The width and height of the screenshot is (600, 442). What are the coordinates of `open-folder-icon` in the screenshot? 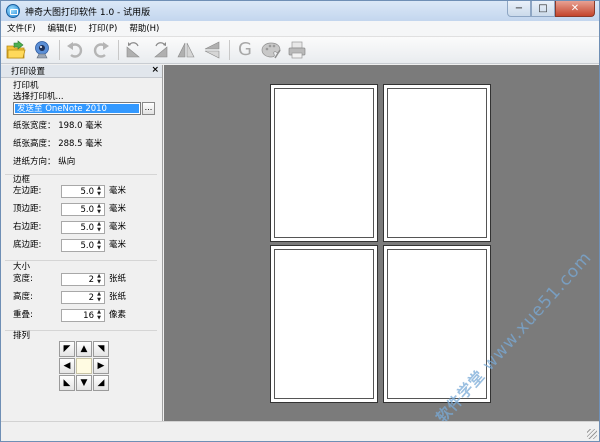 It's located at (16, 49).